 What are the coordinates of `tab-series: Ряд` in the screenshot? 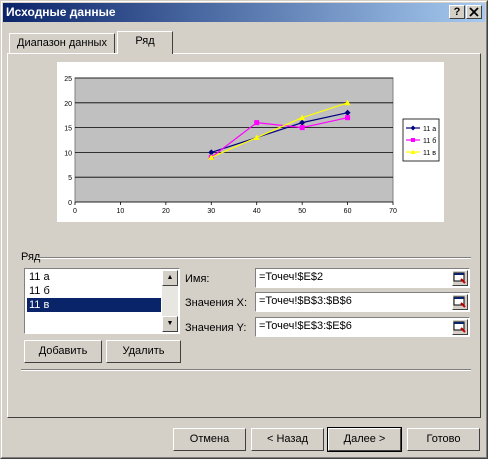 It's located at (145, 42).